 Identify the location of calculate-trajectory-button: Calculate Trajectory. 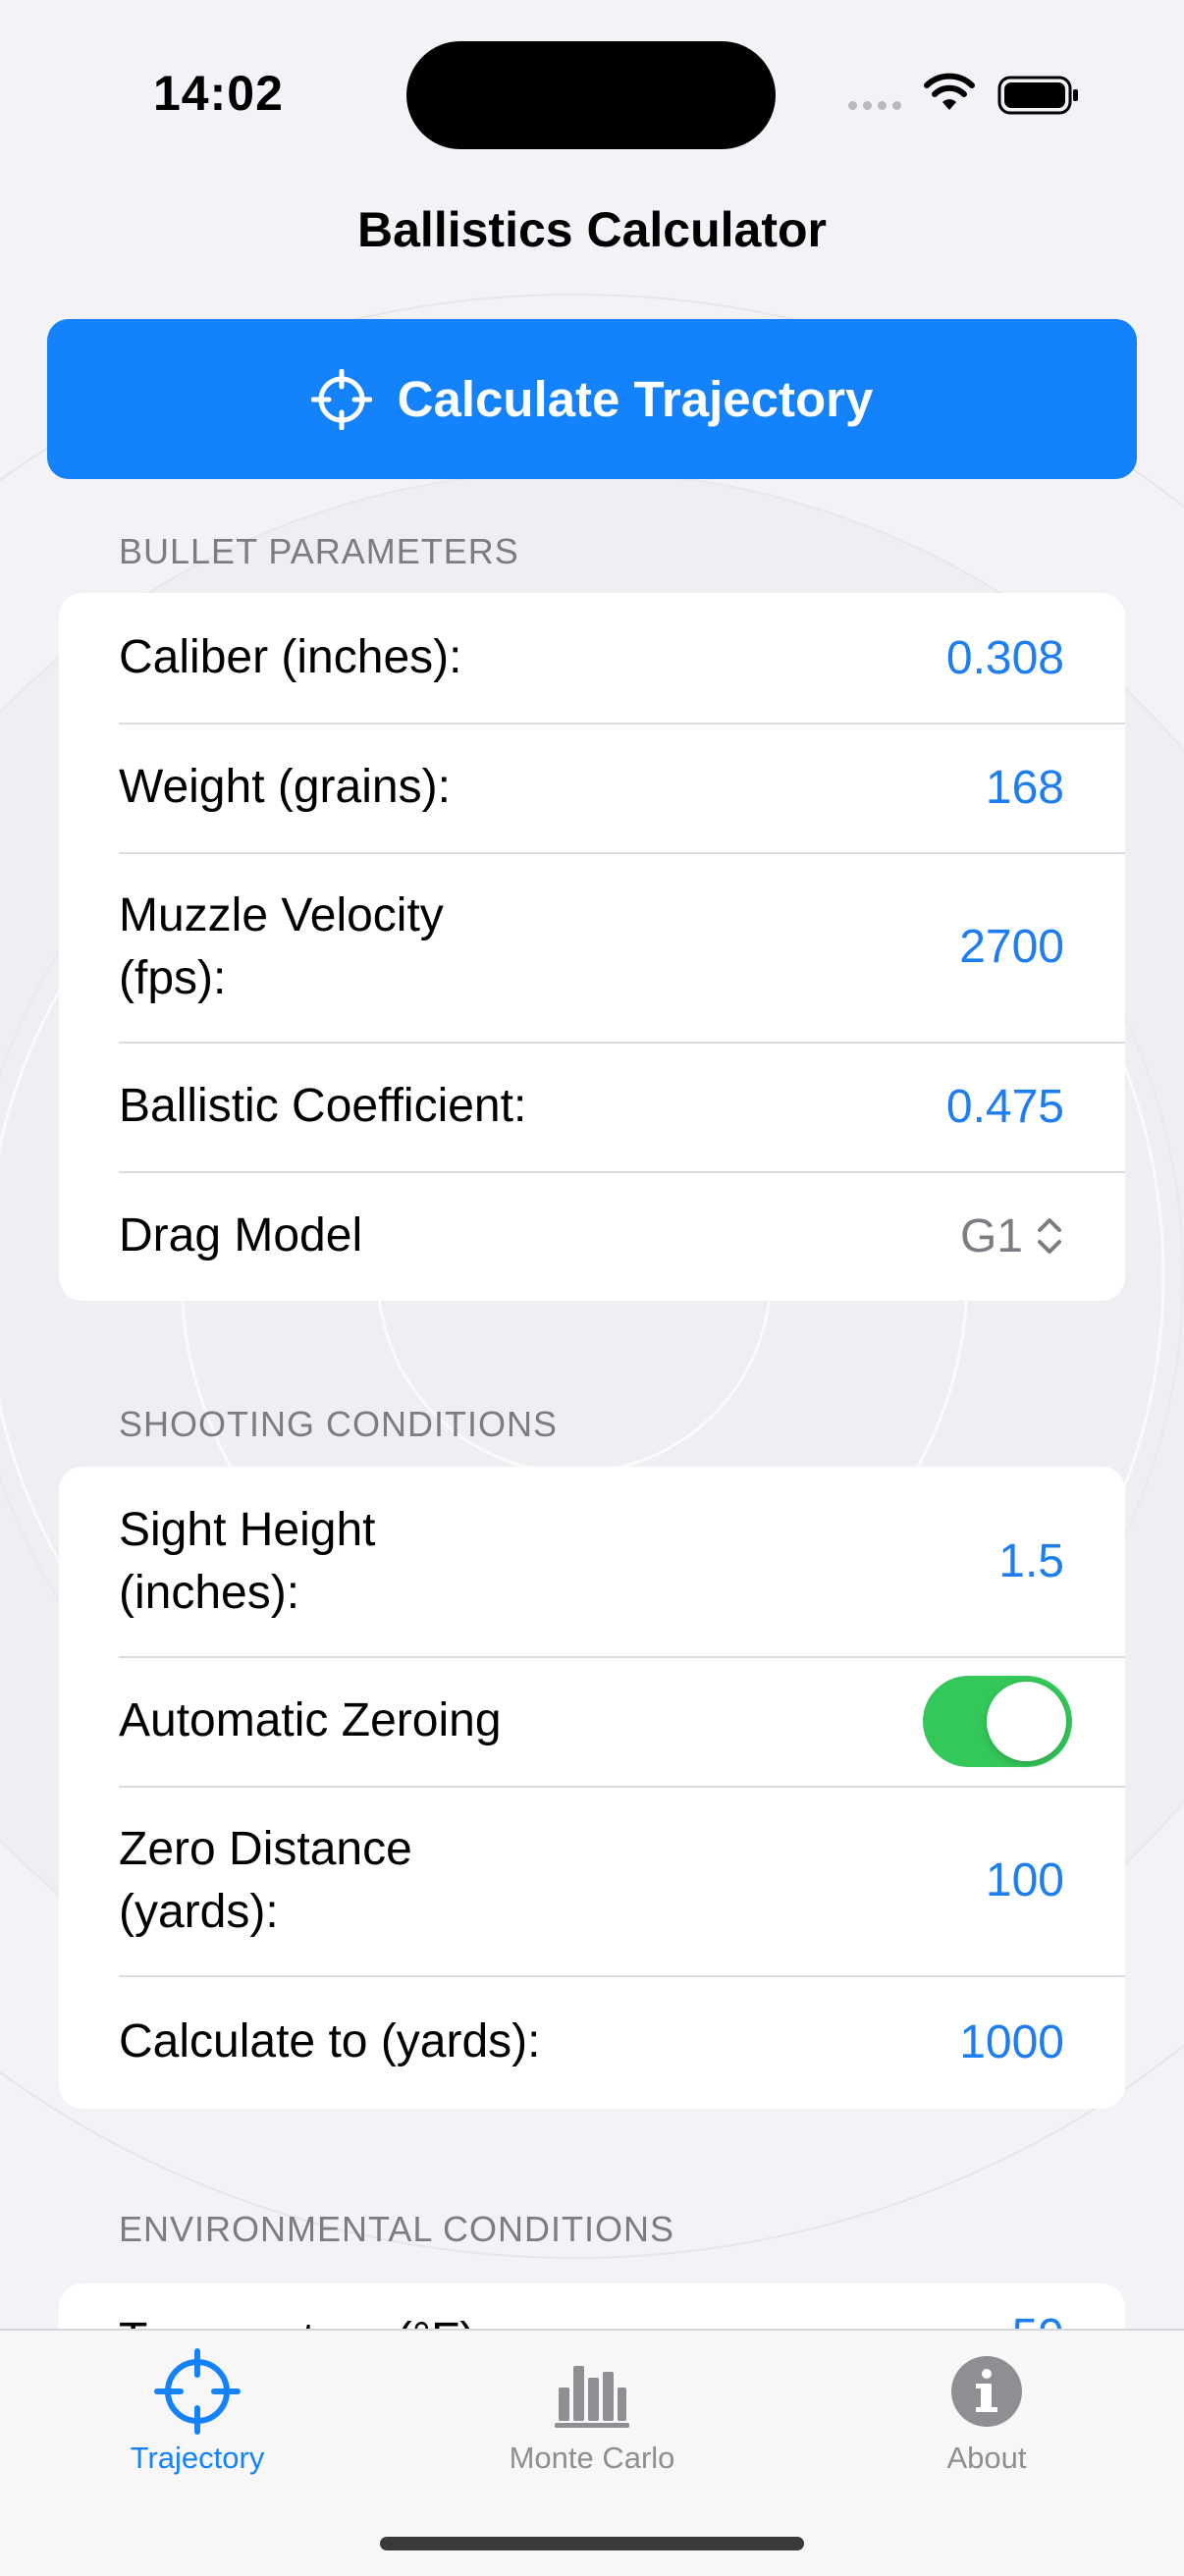
(592, 399).